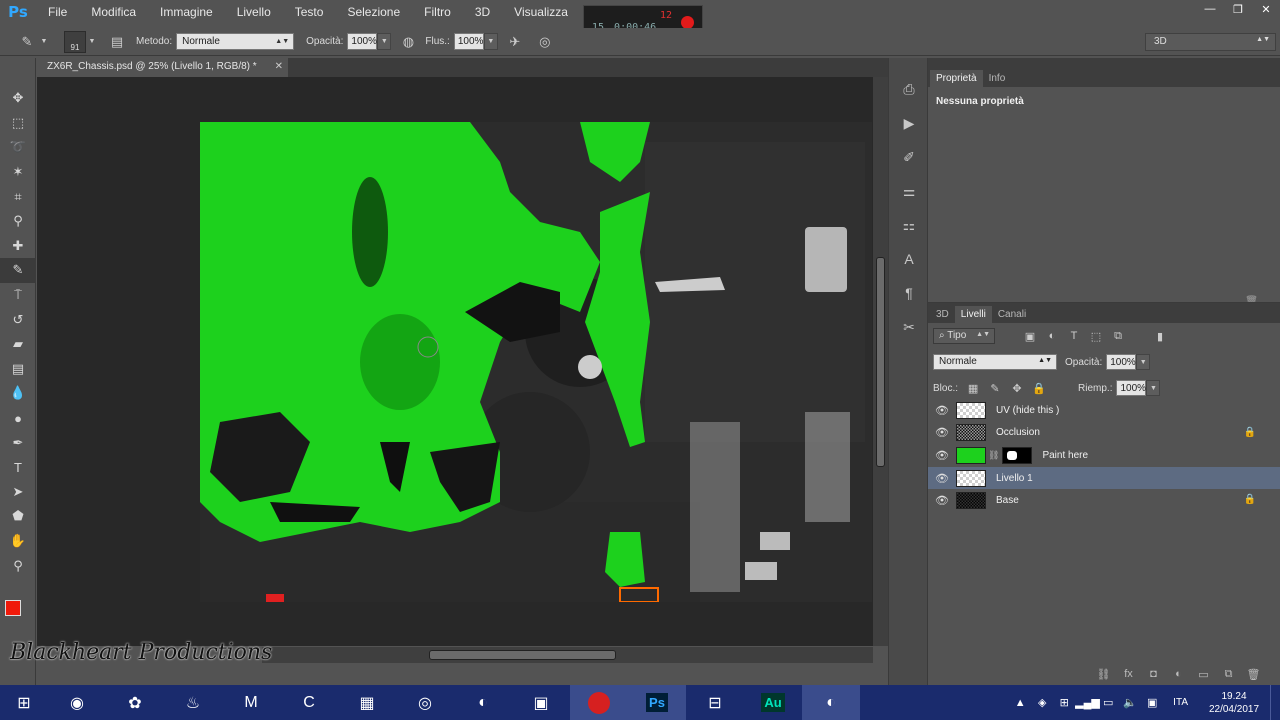 This screenshot has height=720, width=1280. What do you see at coordinates (373, 12) in the screenshot?
I see `menu-selezione: Selezione` at bounding box center [373, 12].